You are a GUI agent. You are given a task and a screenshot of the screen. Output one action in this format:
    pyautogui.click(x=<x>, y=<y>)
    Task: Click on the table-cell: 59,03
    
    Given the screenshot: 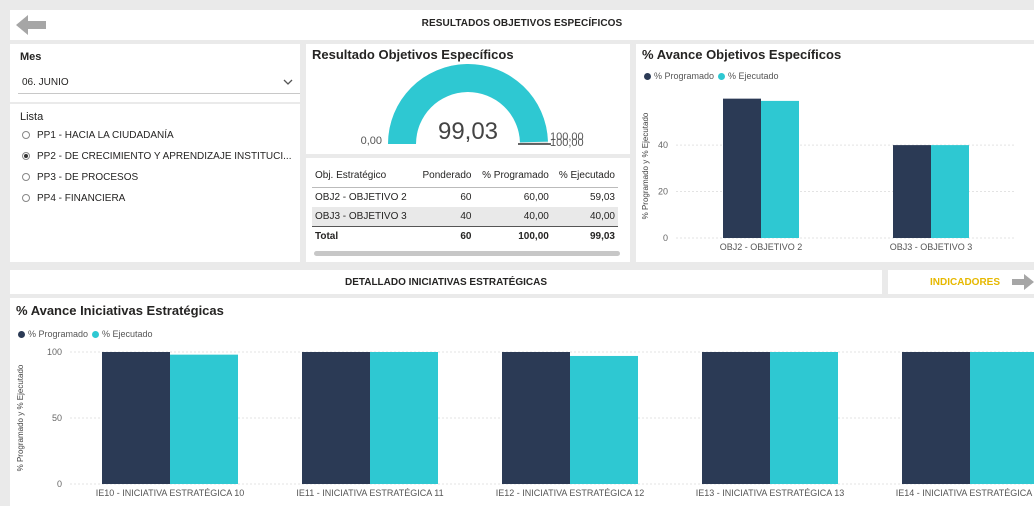 What is the action you would take?
    pyautogui.click(x=602, y=197)
    